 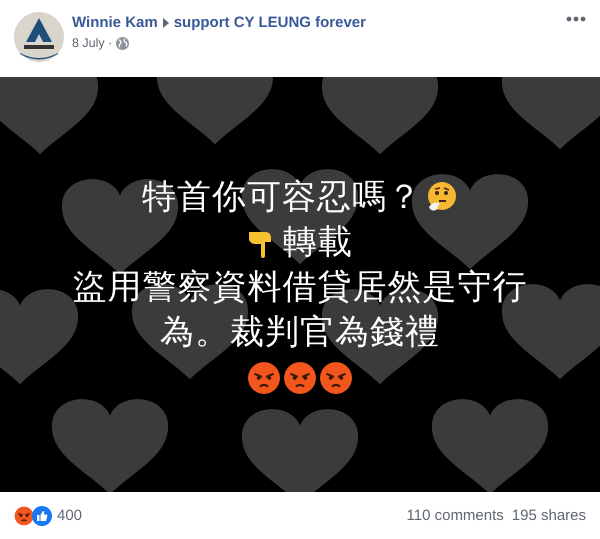 What do you see at coordinates (576, 19) in the screenshot?
I see `more-icon` at bounding box center [576, 19].